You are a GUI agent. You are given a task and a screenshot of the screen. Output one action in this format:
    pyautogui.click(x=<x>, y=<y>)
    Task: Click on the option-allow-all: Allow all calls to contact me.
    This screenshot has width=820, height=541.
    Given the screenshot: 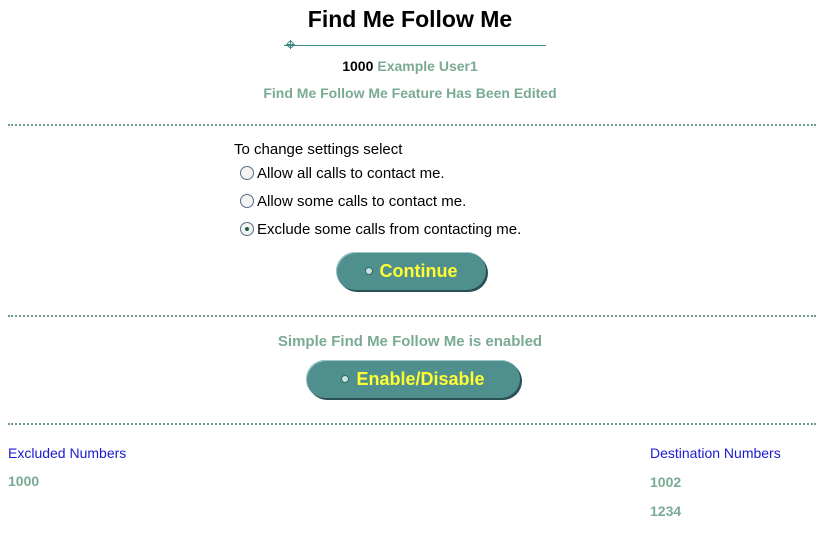 What is the action you would take?
    pyautogui.click(x=342, y=173)
    